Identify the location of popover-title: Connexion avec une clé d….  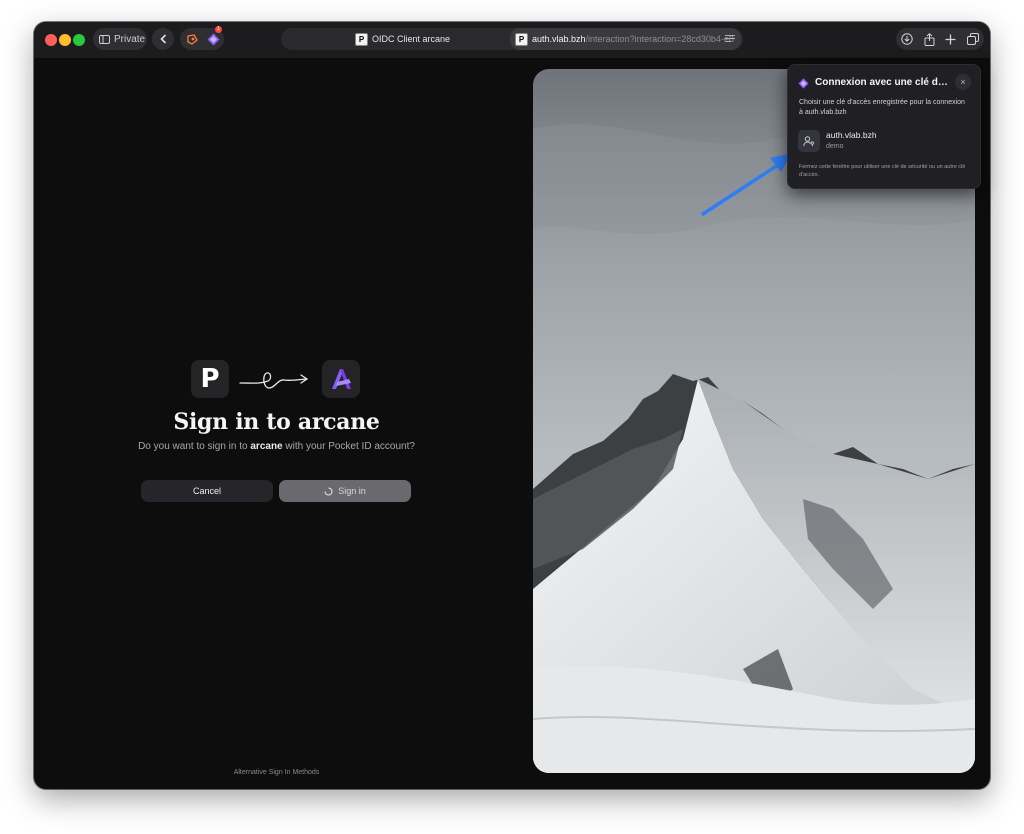
(881, 82).